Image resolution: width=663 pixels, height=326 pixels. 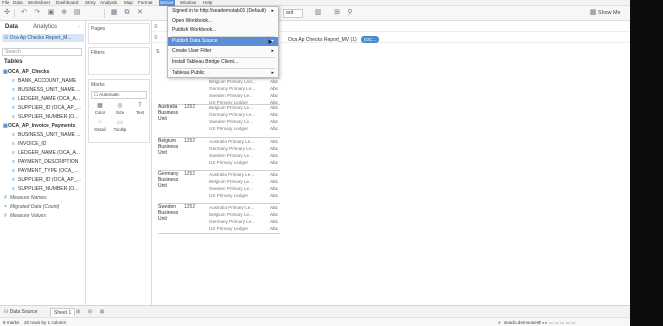 What do you see at coordinates (171, 113) in the screenshot?
I see `row-header: Australia Business Unit` at bounding box center [171, 113].